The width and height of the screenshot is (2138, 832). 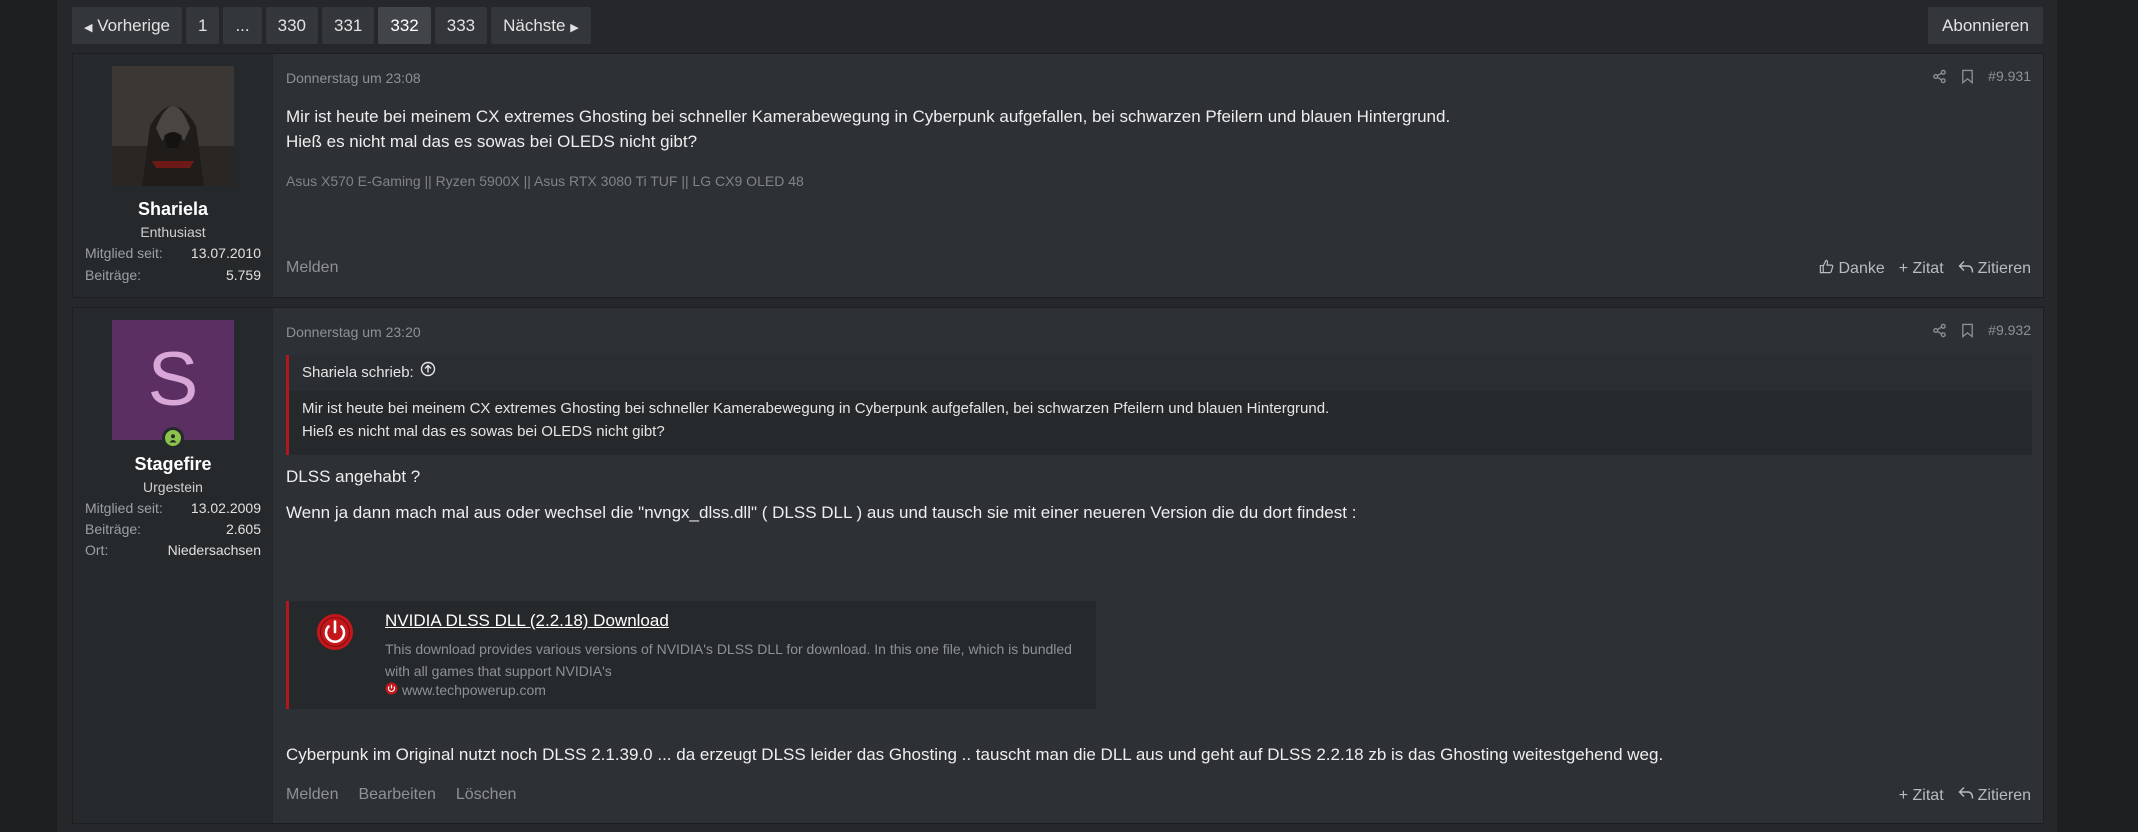 What do you see at coordinates (173, 529) in the screenshot?
I see `user-stat-posts: Beiträge: 2.605` at bounding box center [173, 529].